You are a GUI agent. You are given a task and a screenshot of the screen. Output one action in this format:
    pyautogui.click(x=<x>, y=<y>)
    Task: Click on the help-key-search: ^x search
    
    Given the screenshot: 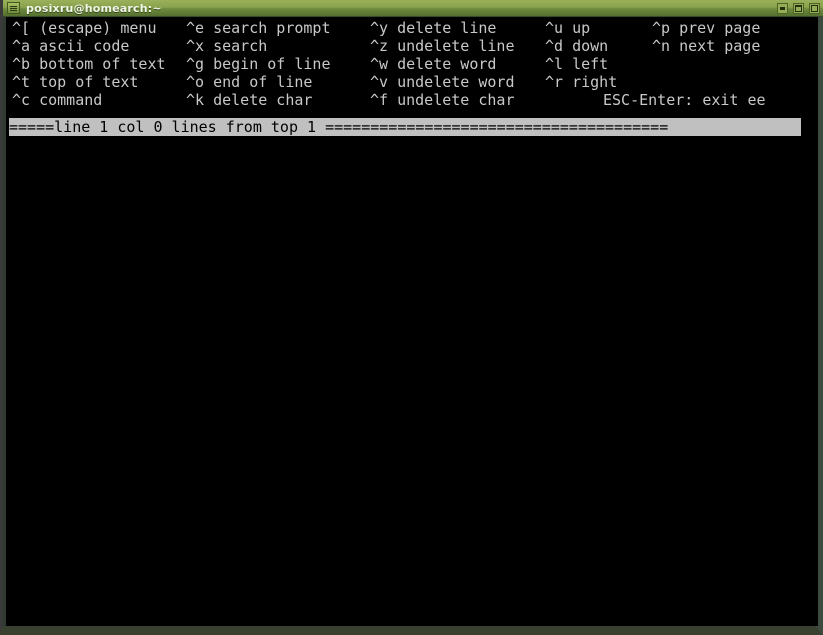 What is the action you would take?
    pyautogui.click(x=227, y=46)
    